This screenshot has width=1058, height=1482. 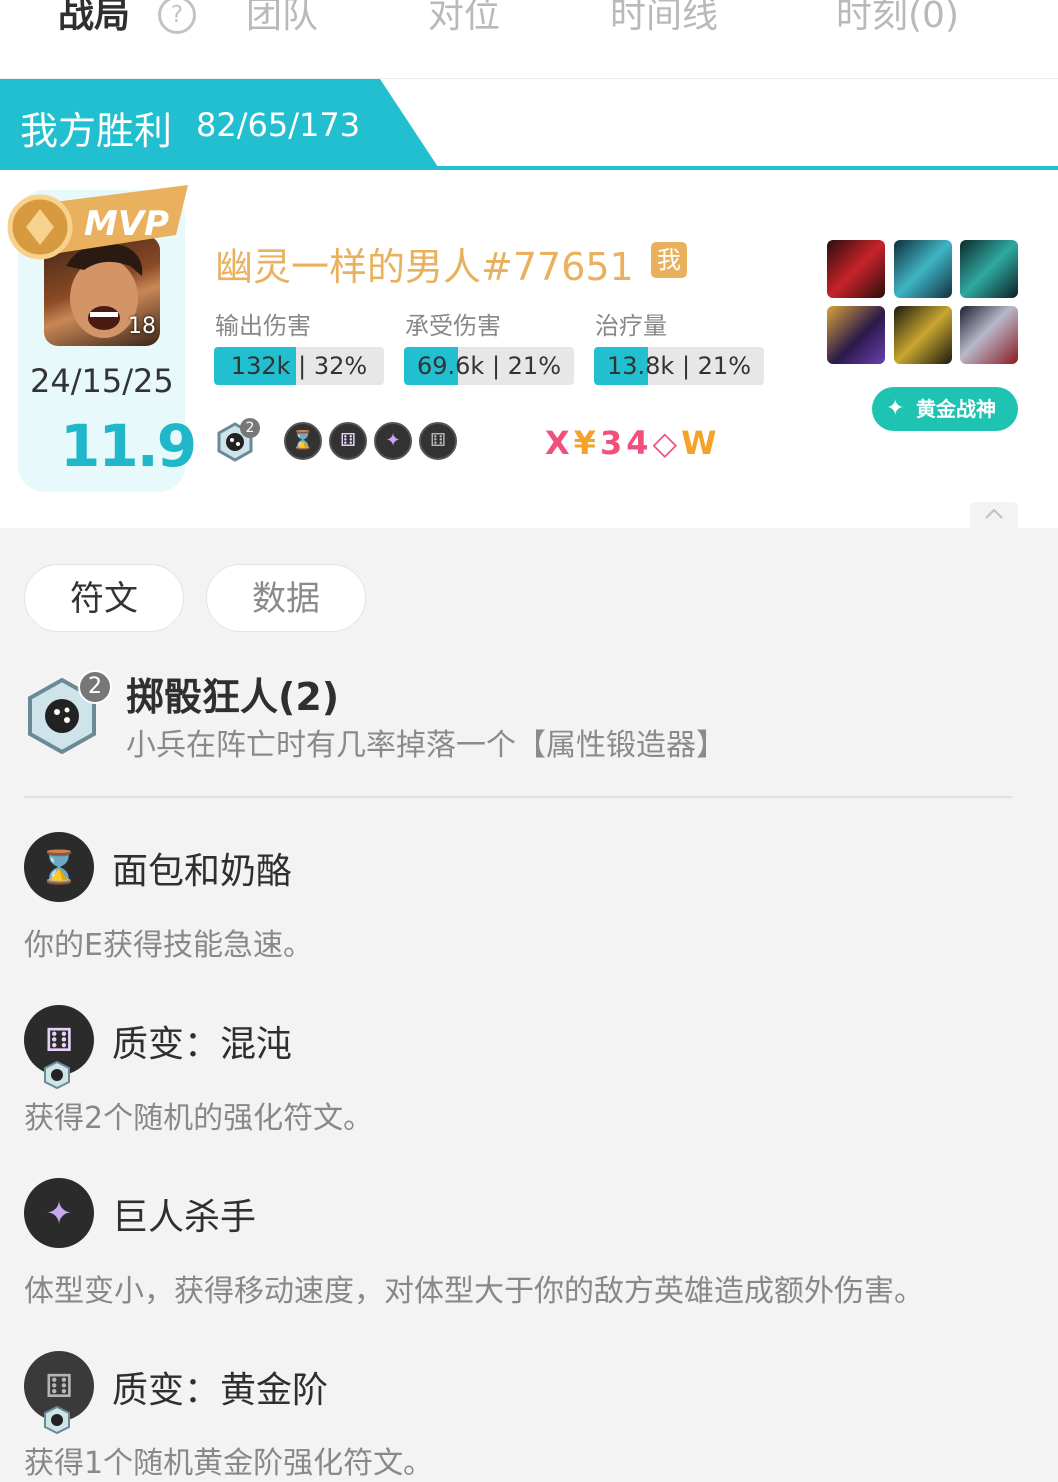 I want to click on divider, so click(x=518, y=797).